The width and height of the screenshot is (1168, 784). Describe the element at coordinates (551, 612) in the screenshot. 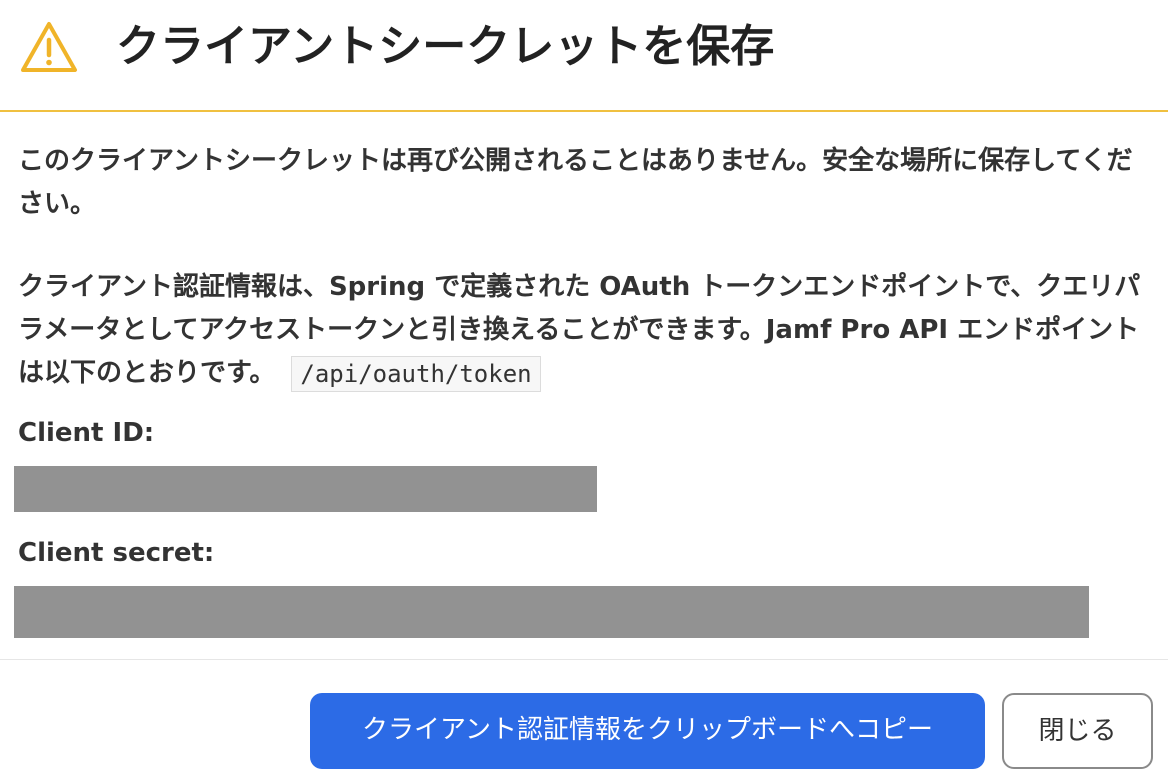

I see `client-secret-value-redacted` at that location.